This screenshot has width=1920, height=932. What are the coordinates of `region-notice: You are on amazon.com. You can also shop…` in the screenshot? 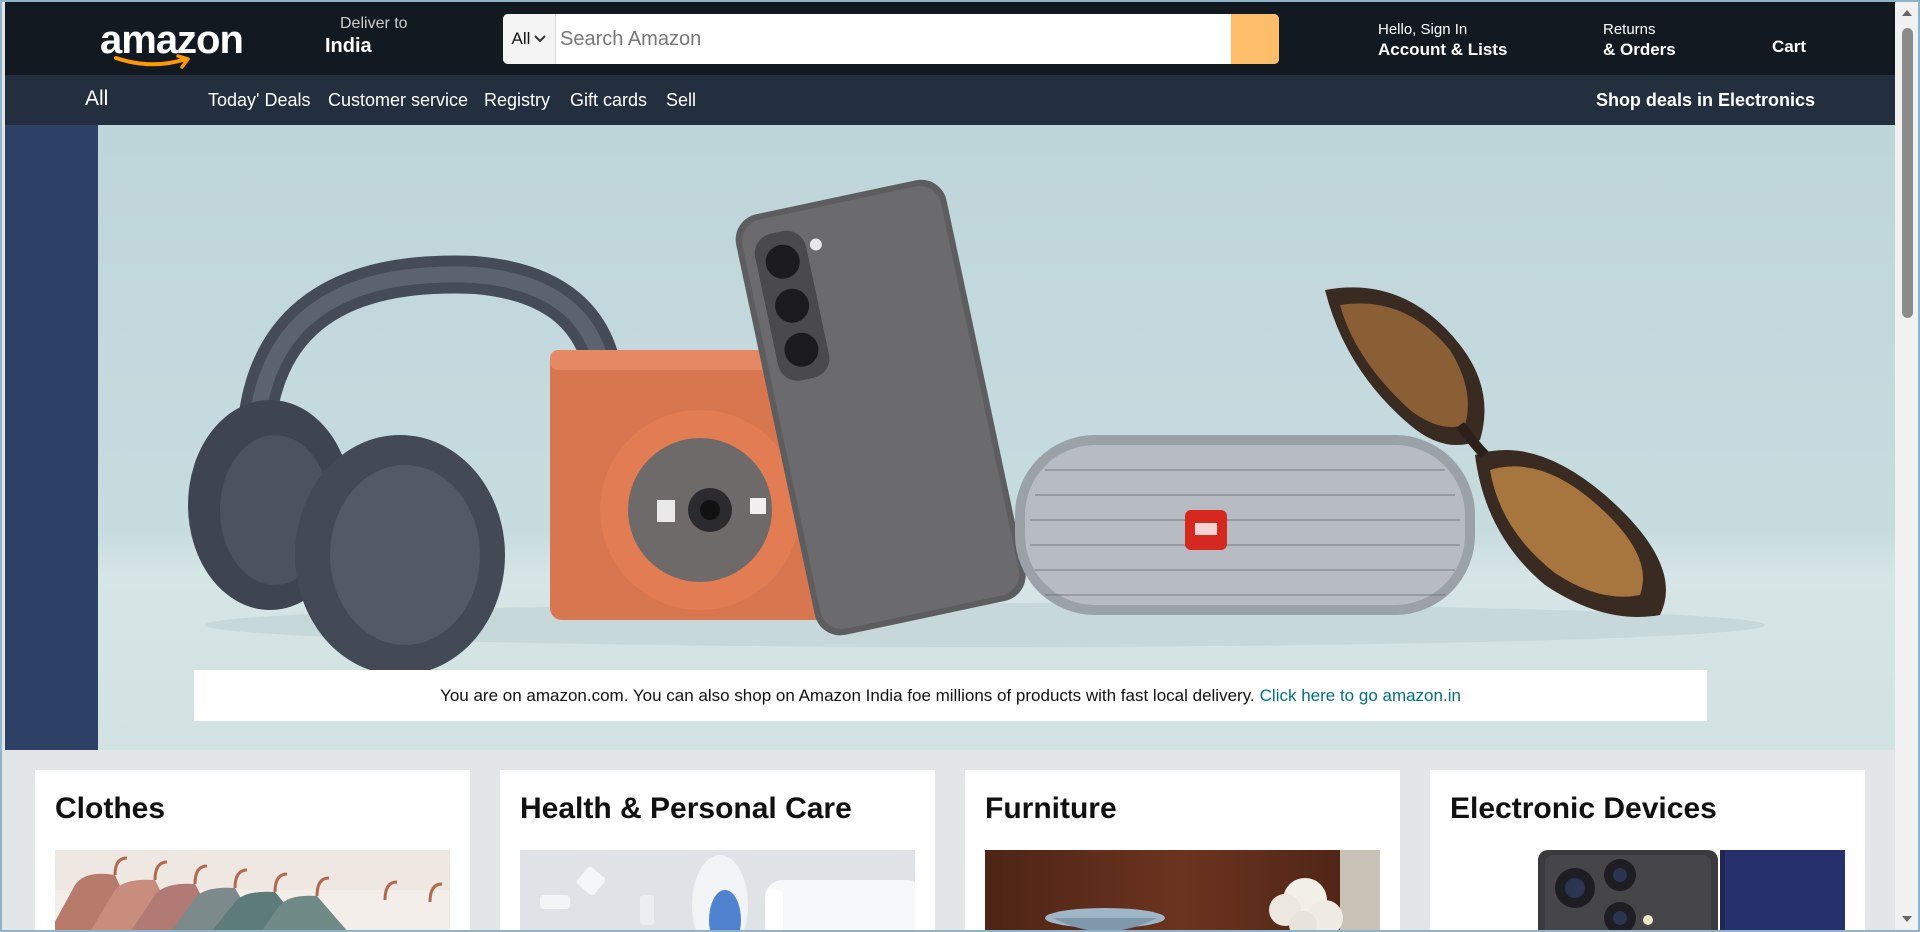 It's located at (950, 695).